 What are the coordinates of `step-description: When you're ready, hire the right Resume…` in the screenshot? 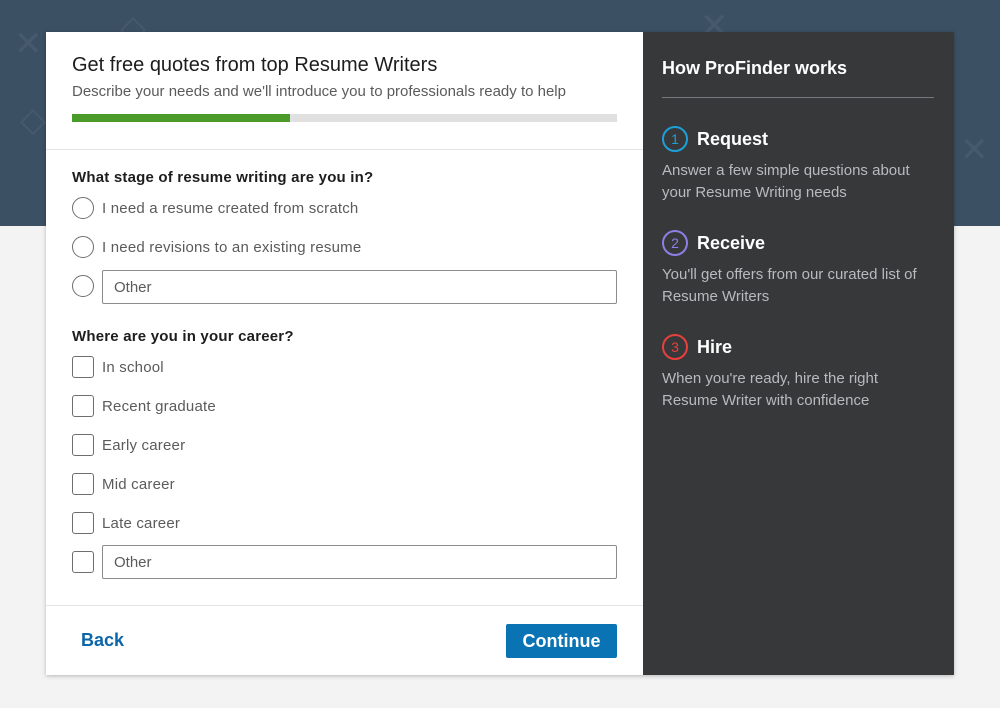 It's located at (770, 389).